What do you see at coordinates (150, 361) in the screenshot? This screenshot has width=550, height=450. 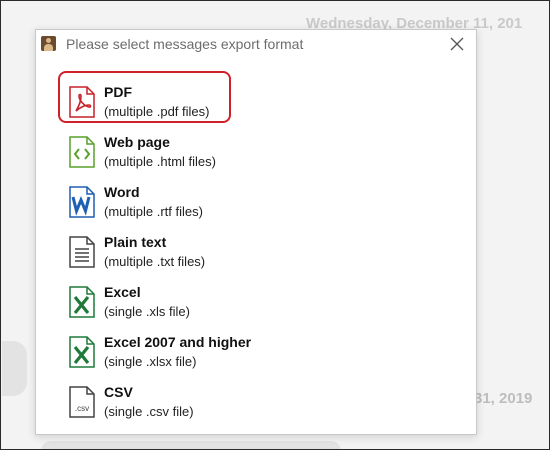 I see `export-option-description: (single .xlsx file)` at bounding box center [150, 361].